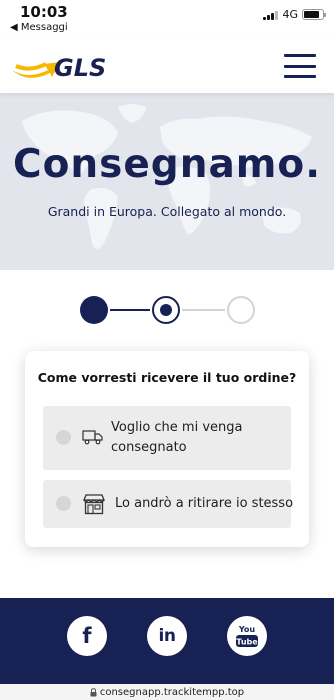 This screenshot has height=700, width=334. Describe the element at coordinates (241, 310) in the screenshot. I see `step-3-pending` at that location.